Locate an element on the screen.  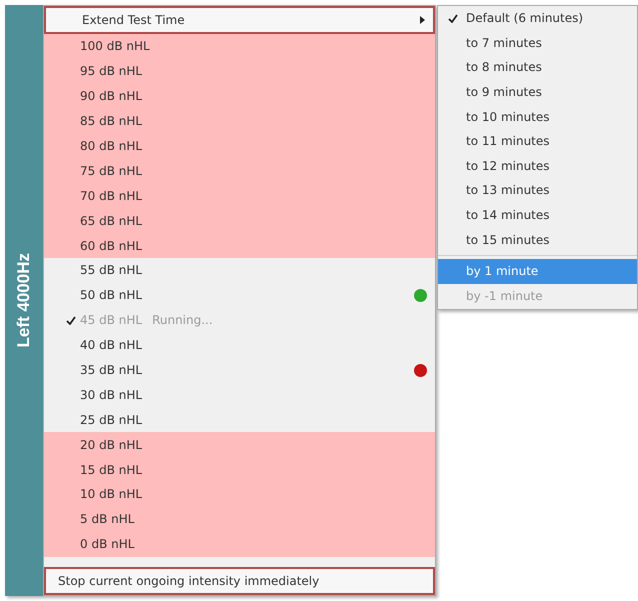
menu-item: Extend Test Time is located at coordinates (239, 20).